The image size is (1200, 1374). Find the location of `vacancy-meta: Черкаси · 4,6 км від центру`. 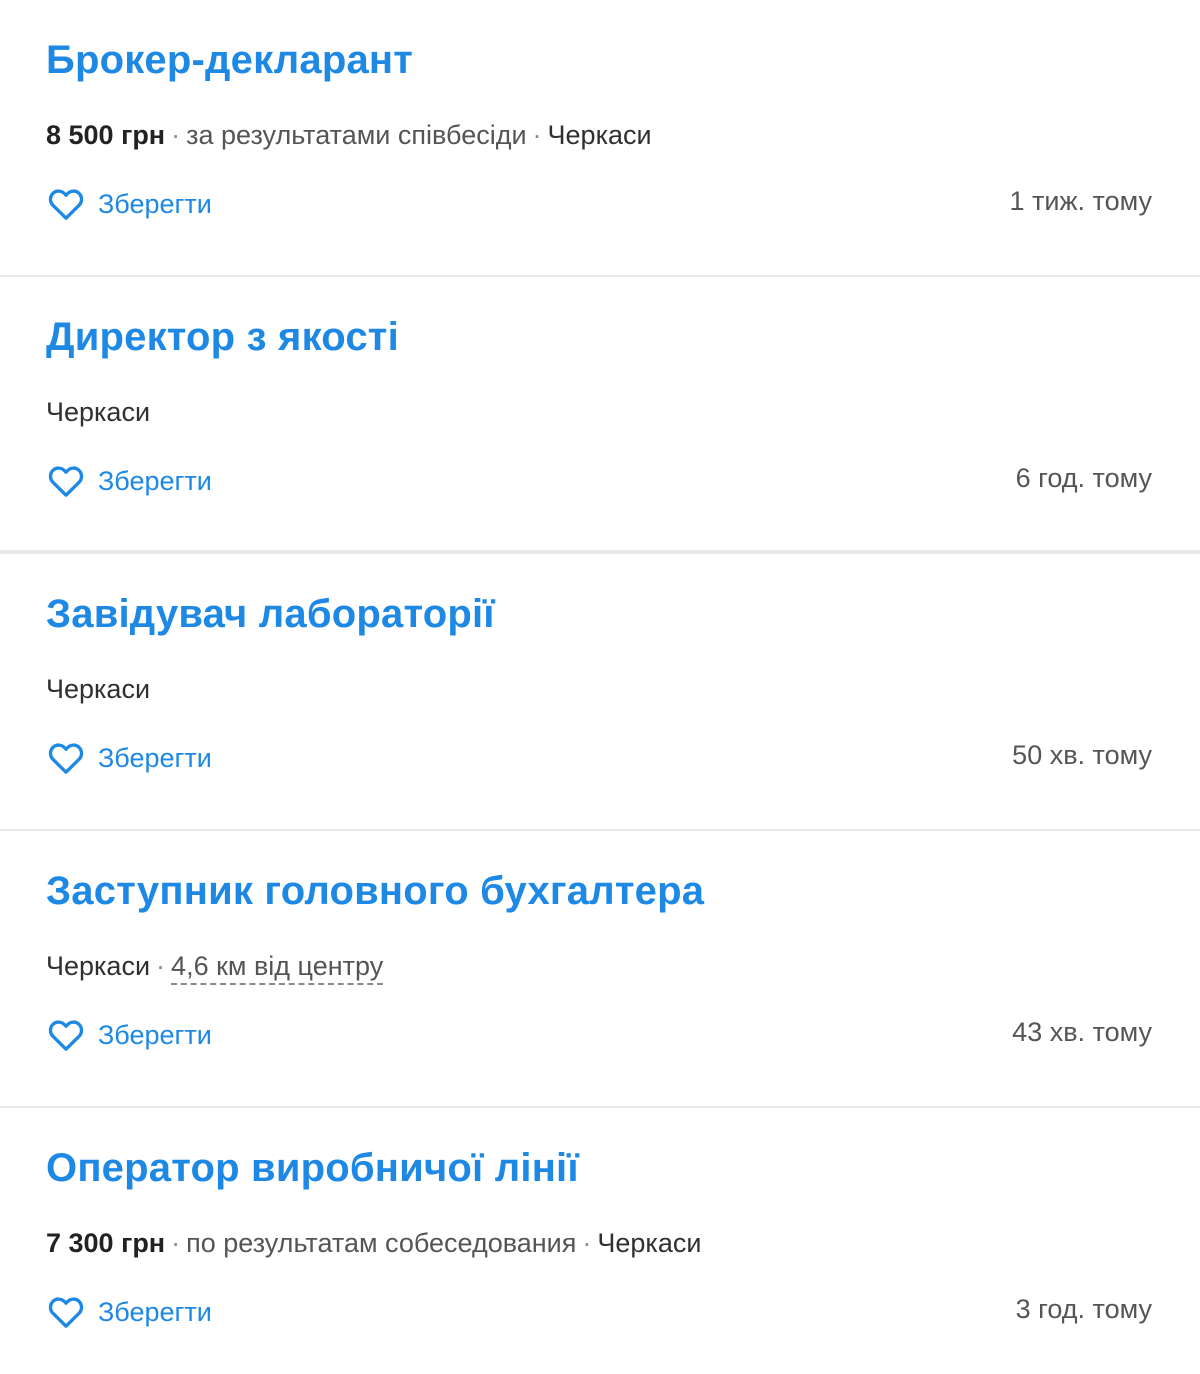

vacancy-meta: Черкаси · 4,6 км від центру is located at coordinates (215, 968).